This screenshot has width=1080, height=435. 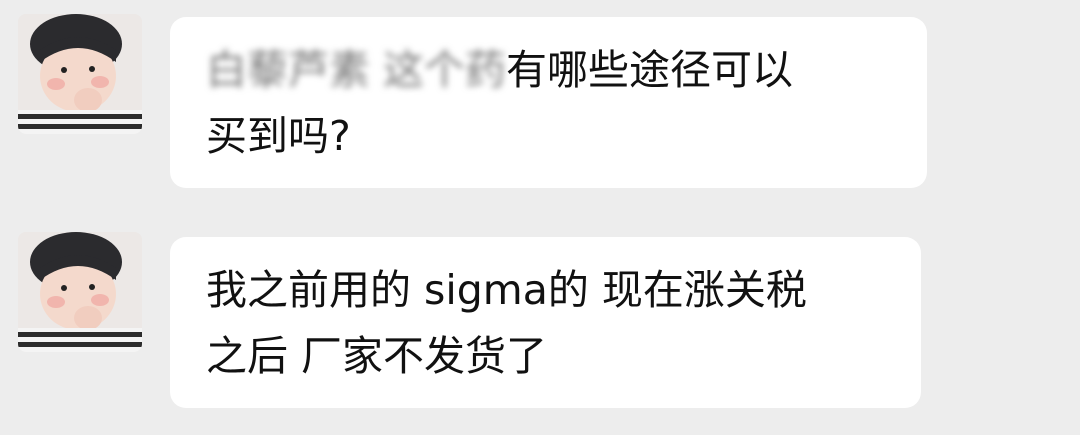 What do you see at coordinates (506, 290) in the screenshot?
I see `message-line: 我之前用的 sigma的 现在涨关税` at bounding box center [506, 290].